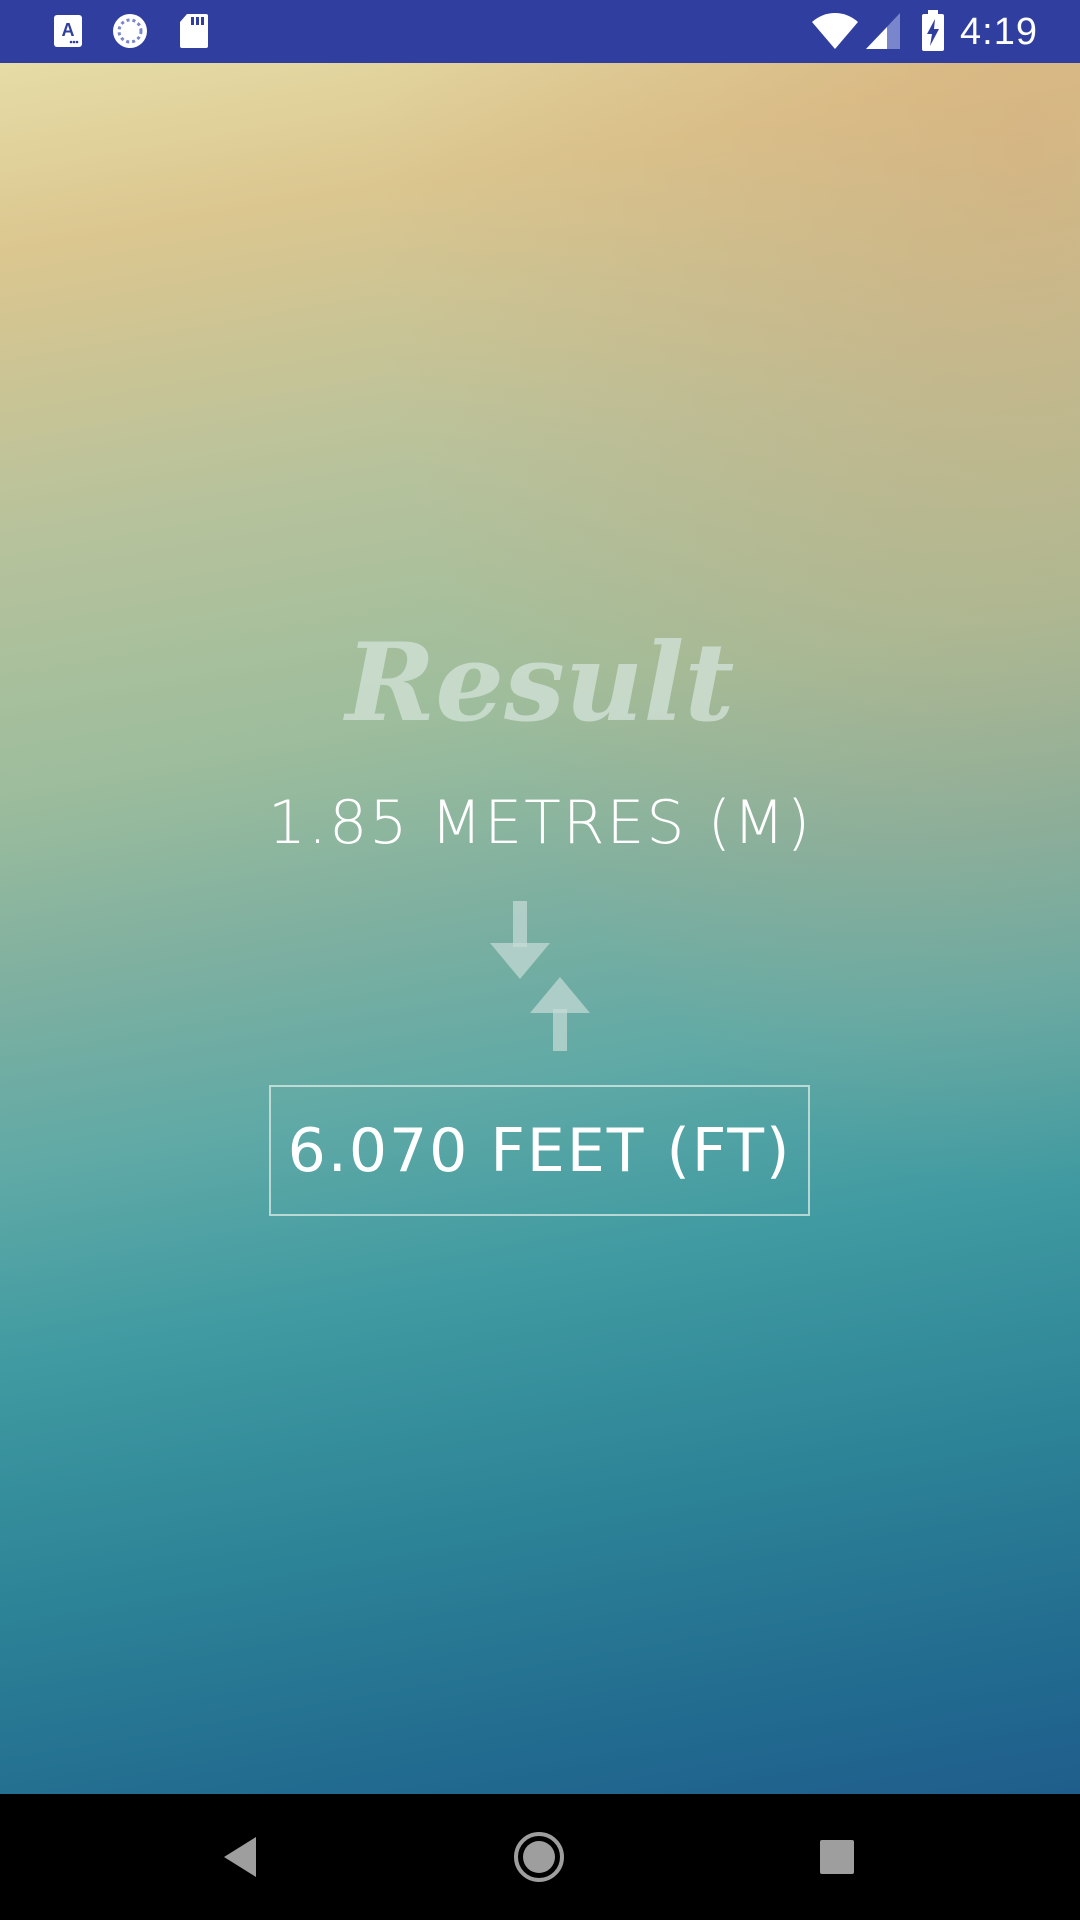 This screenshot has height=1920, width=1080. What do you see at coordinates (540, 31) in the screenshot?
I see `status-bar: A 4:19` at bounding box center [540, 31].